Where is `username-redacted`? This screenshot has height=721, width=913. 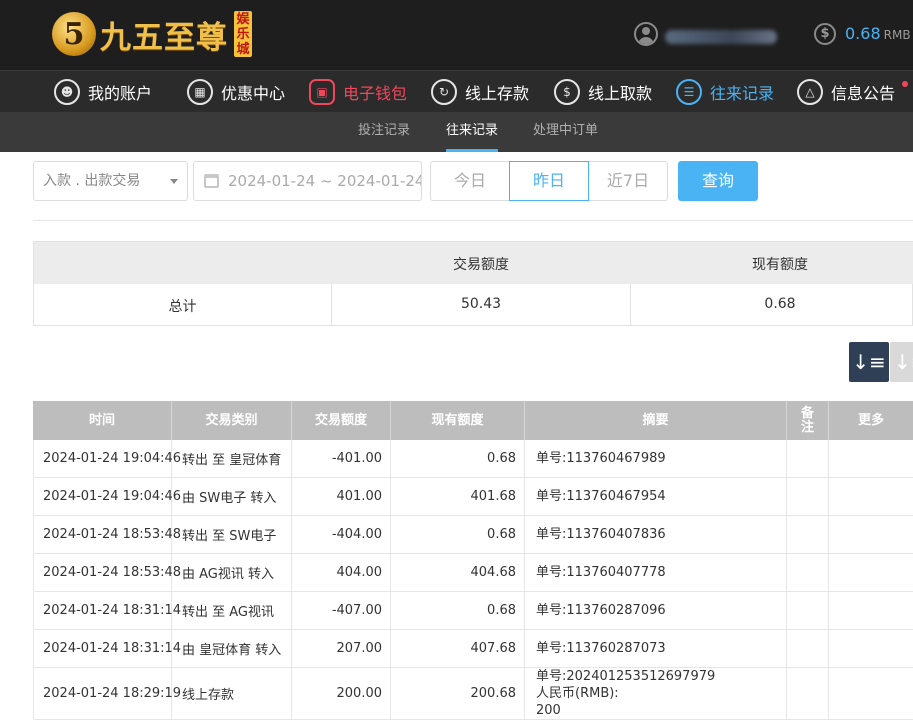 username-redacted is located at coordinates (721, 37).